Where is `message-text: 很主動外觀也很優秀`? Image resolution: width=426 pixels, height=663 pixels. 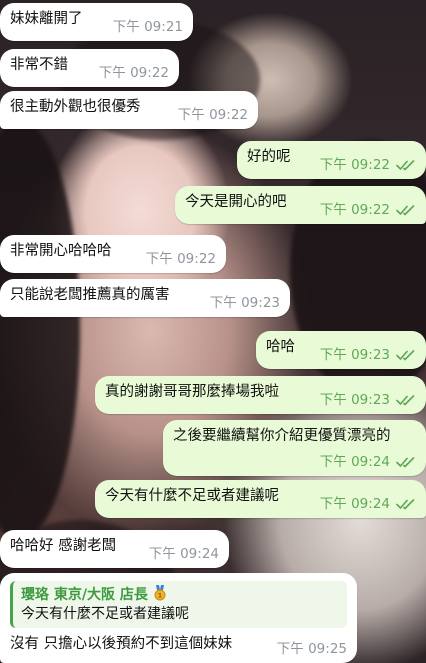
message-text: 很主動外觀也很優秀 is located at coordinates (75, 107).